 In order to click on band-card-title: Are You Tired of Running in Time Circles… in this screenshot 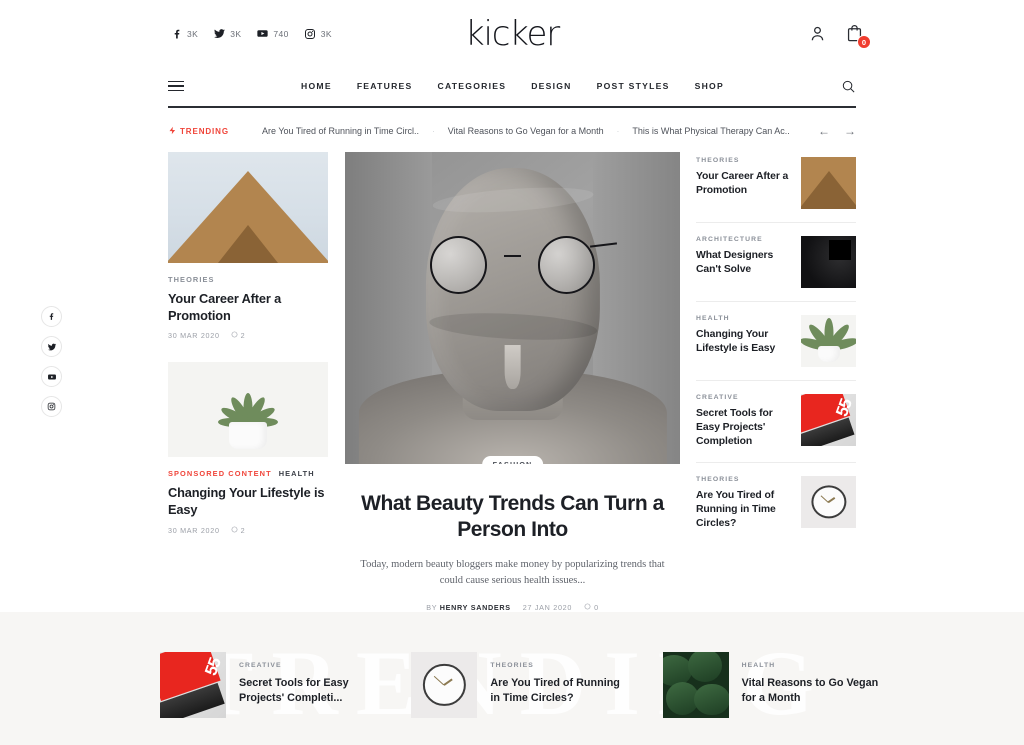, I will do `click(559, 690)`.